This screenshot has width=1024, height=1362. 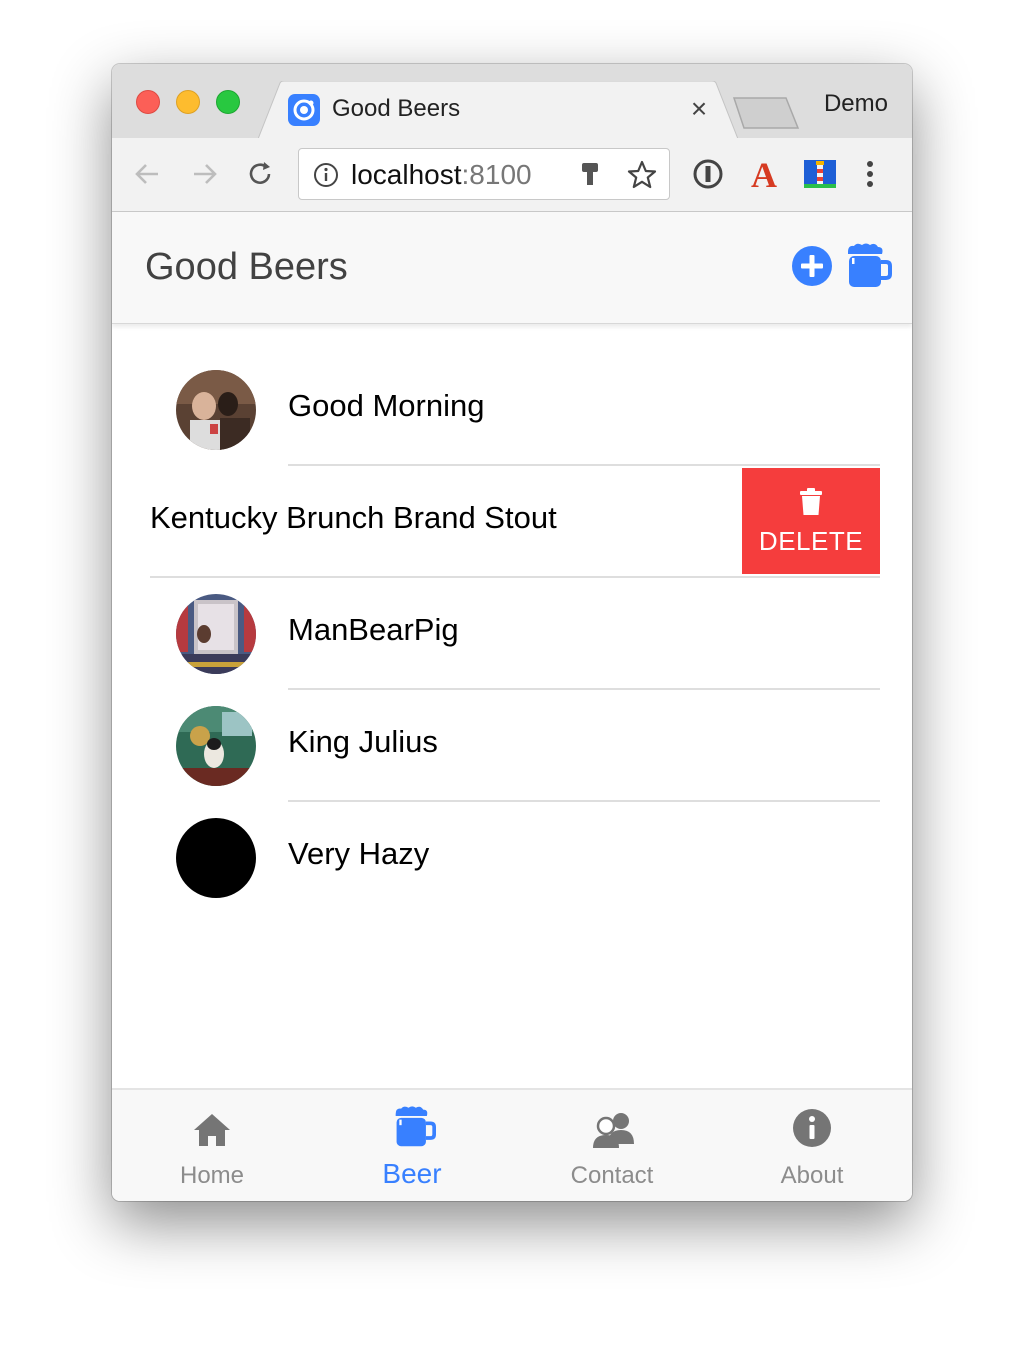 I want to click on tab-label: Contact, so click(x=612, y=1175).